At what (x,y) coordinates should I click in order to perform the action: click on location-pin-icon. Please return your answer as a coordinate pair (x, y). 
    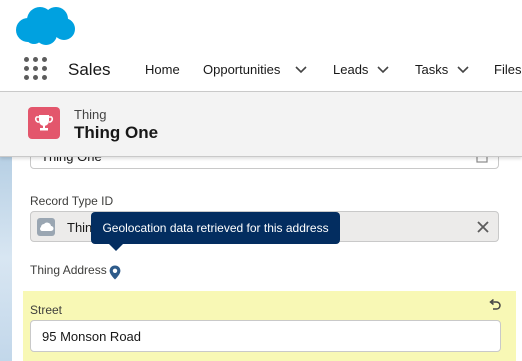
    Looking at the image, I should click on (115, 272).